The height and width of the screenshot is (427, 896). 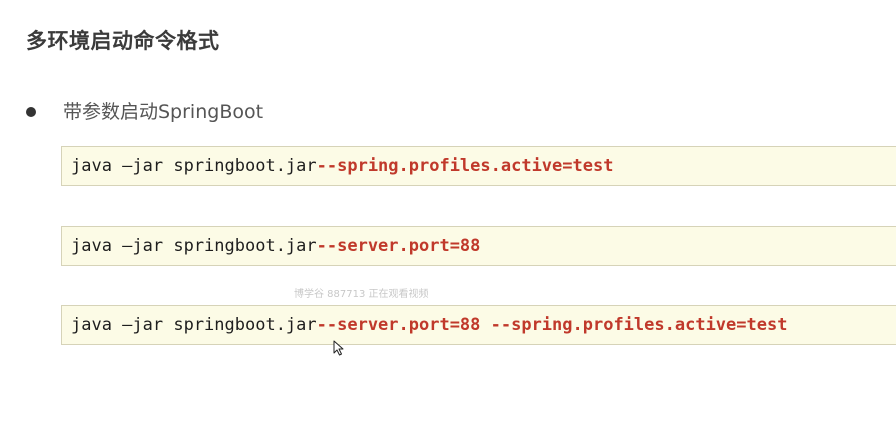 I want to click on bullet-item: 带参数启动SpringBoot, so click(x=144, y=112).